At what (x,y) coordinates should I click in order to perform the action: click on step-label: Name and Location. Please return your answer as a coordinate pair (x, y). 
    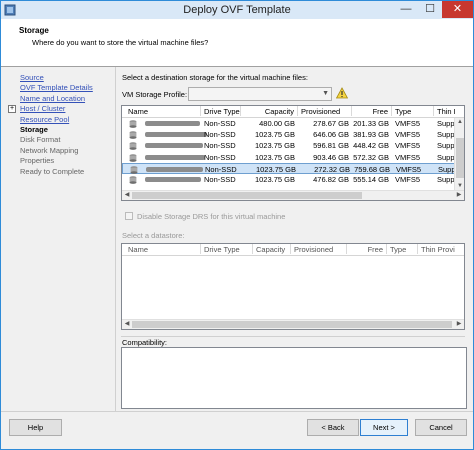
    Looking at the image, I should click on (53, 98).